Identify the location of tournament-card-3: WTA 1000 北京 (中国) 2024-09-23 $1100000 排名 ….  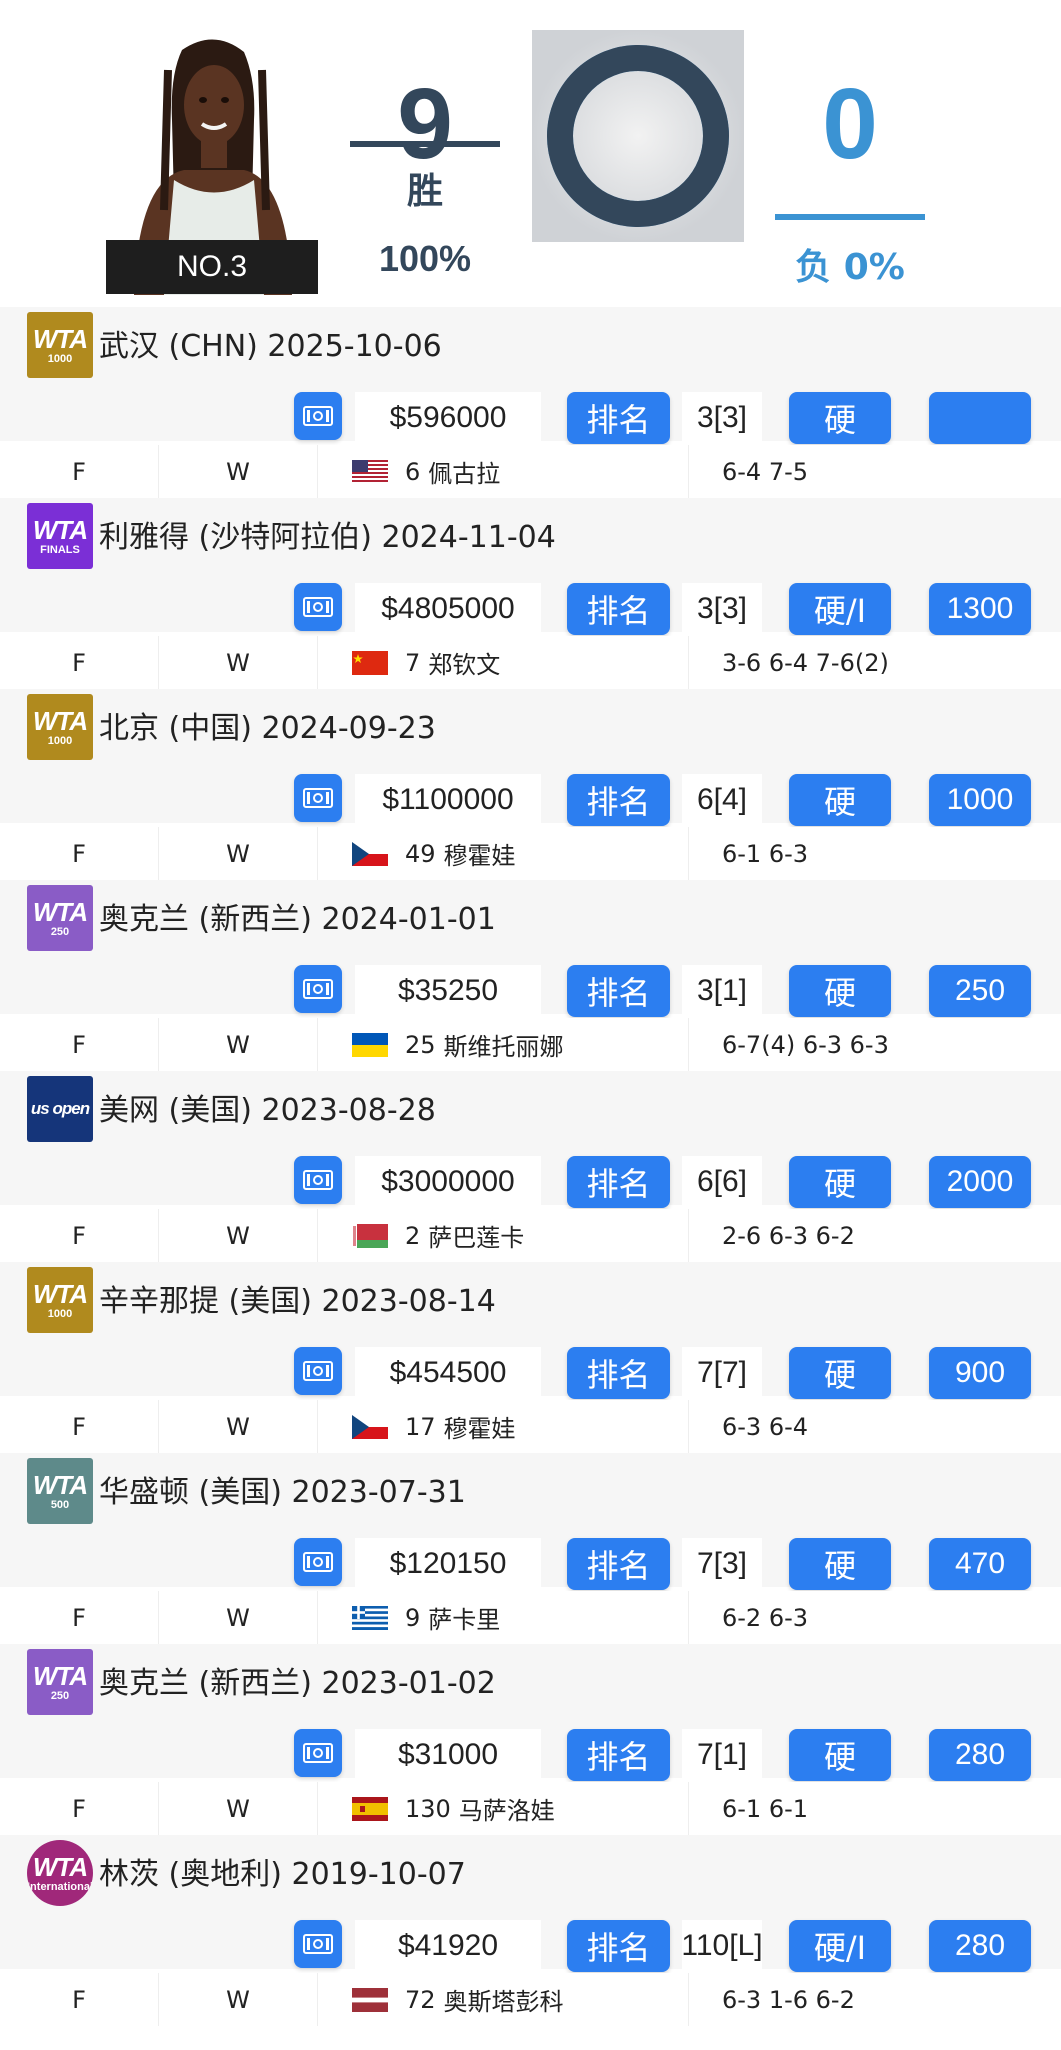
(530, 784).